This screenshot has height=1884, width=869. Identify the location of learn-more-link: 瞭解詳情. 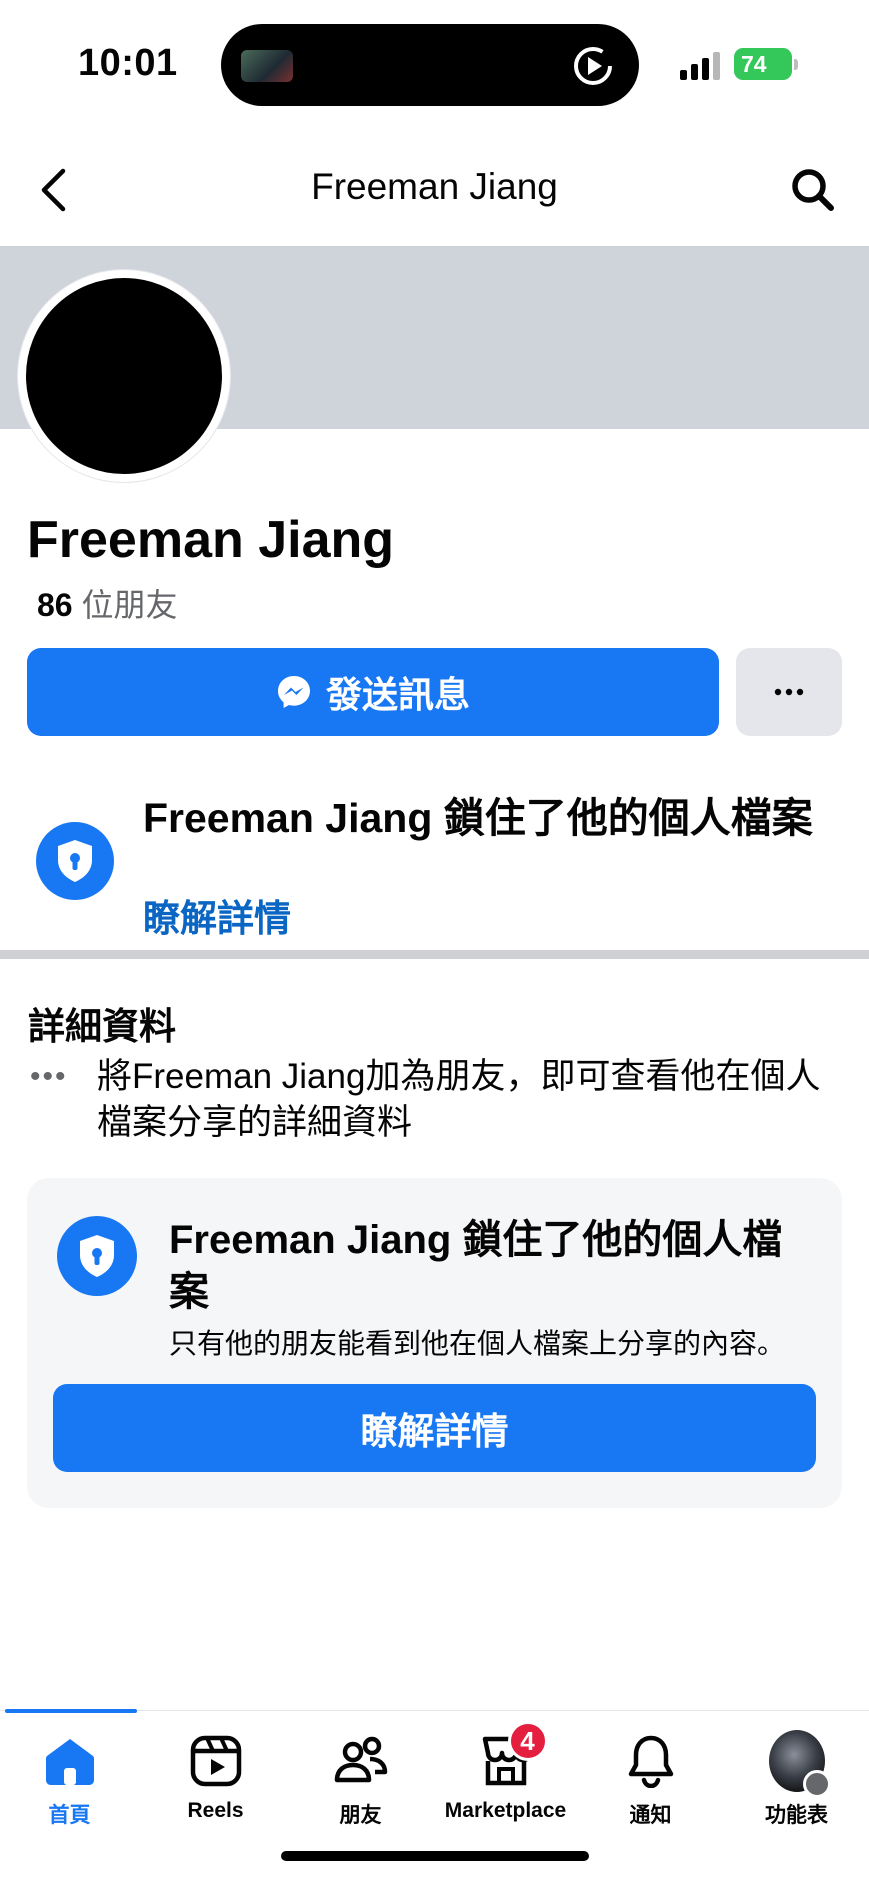
(217, 915).